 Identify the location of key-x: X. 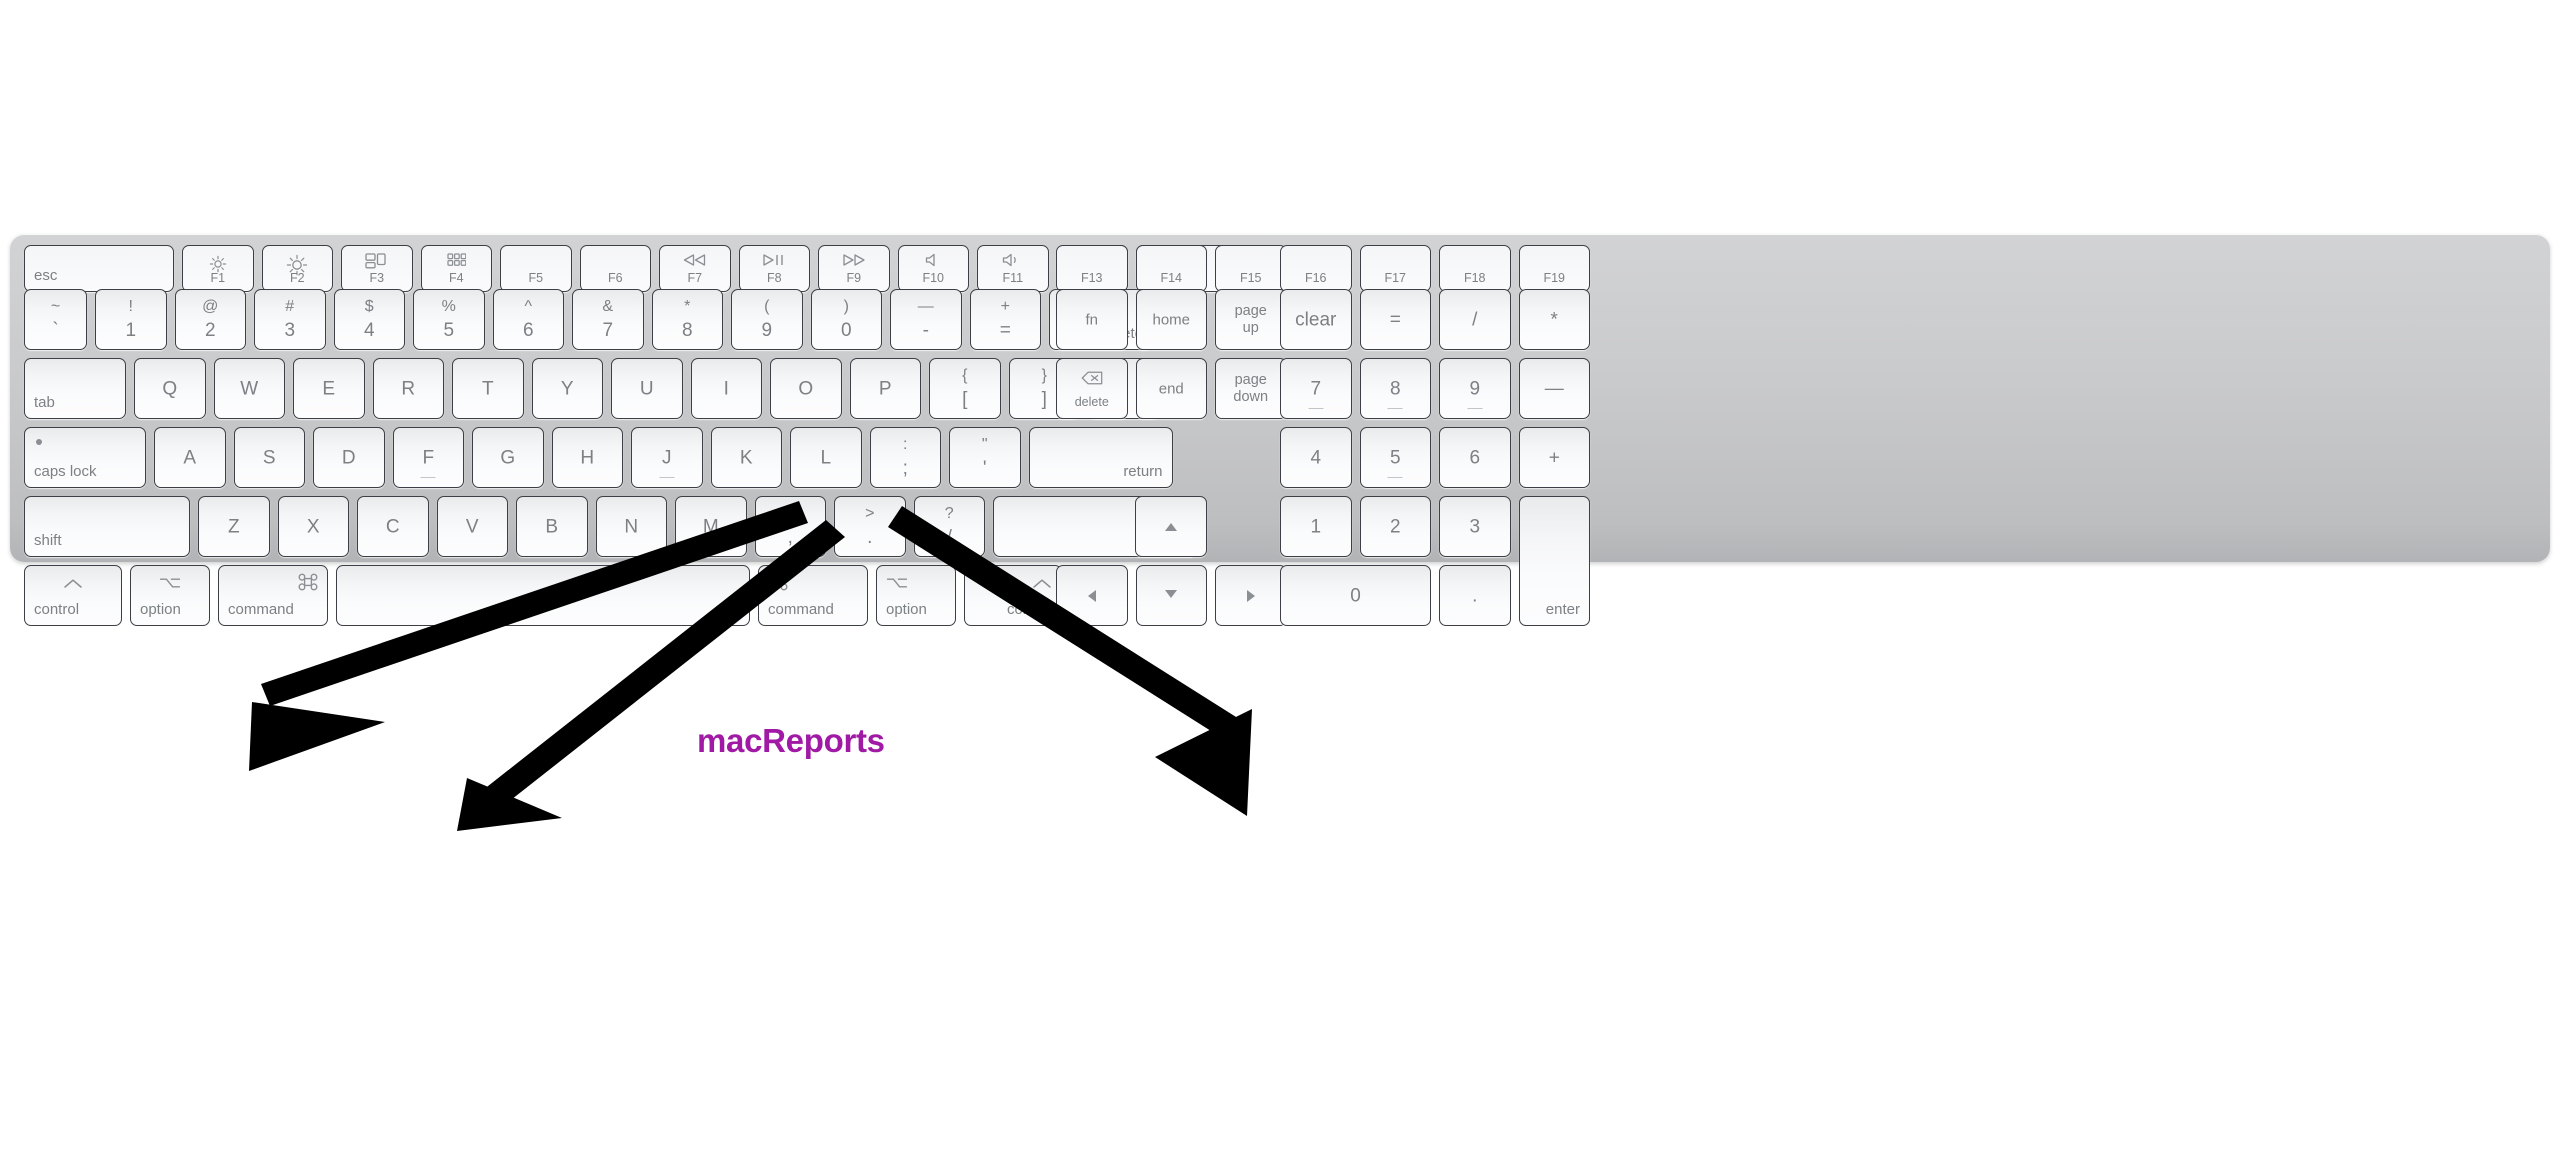
(313, 526).